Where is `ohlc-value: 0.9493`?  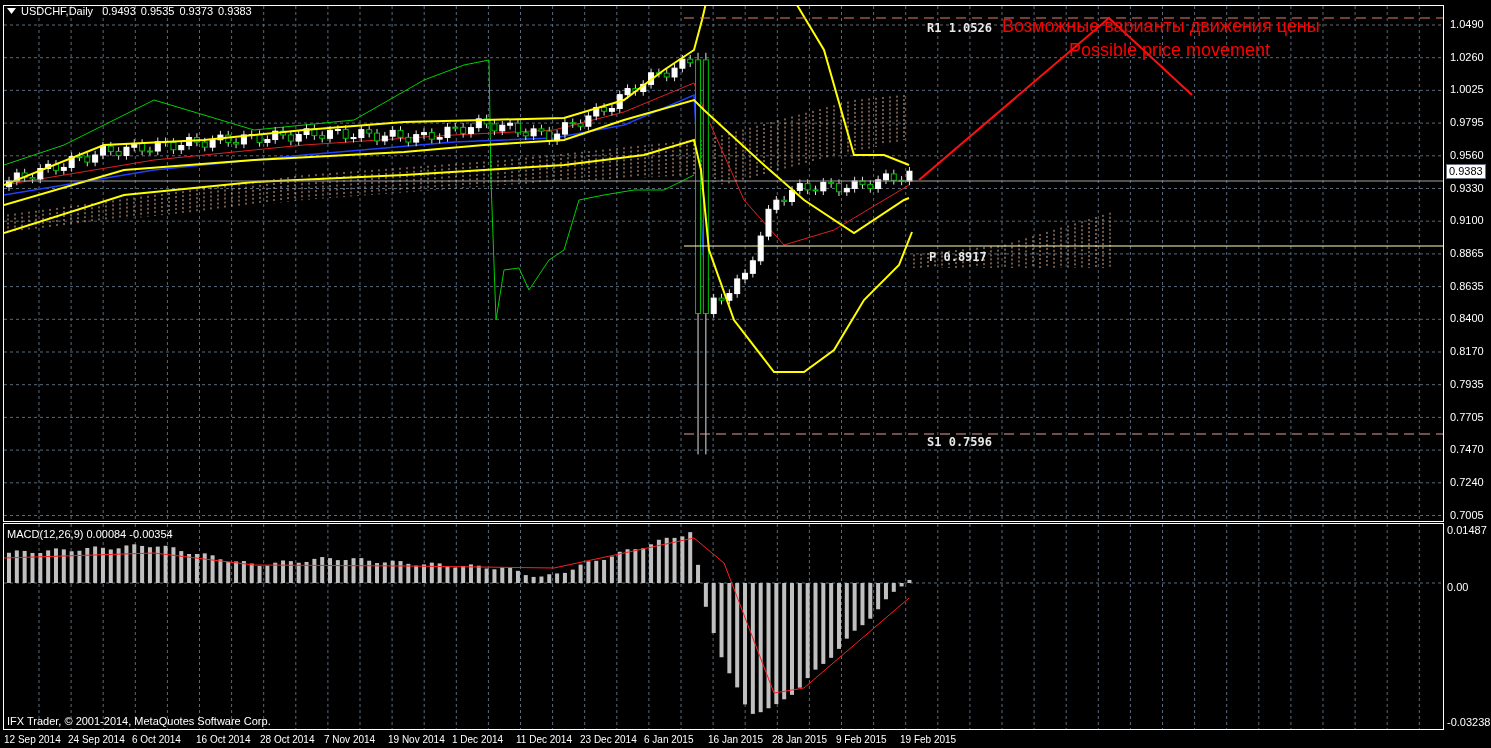 ohlc-value: 0.9493 is located at coordinates (119, 11).